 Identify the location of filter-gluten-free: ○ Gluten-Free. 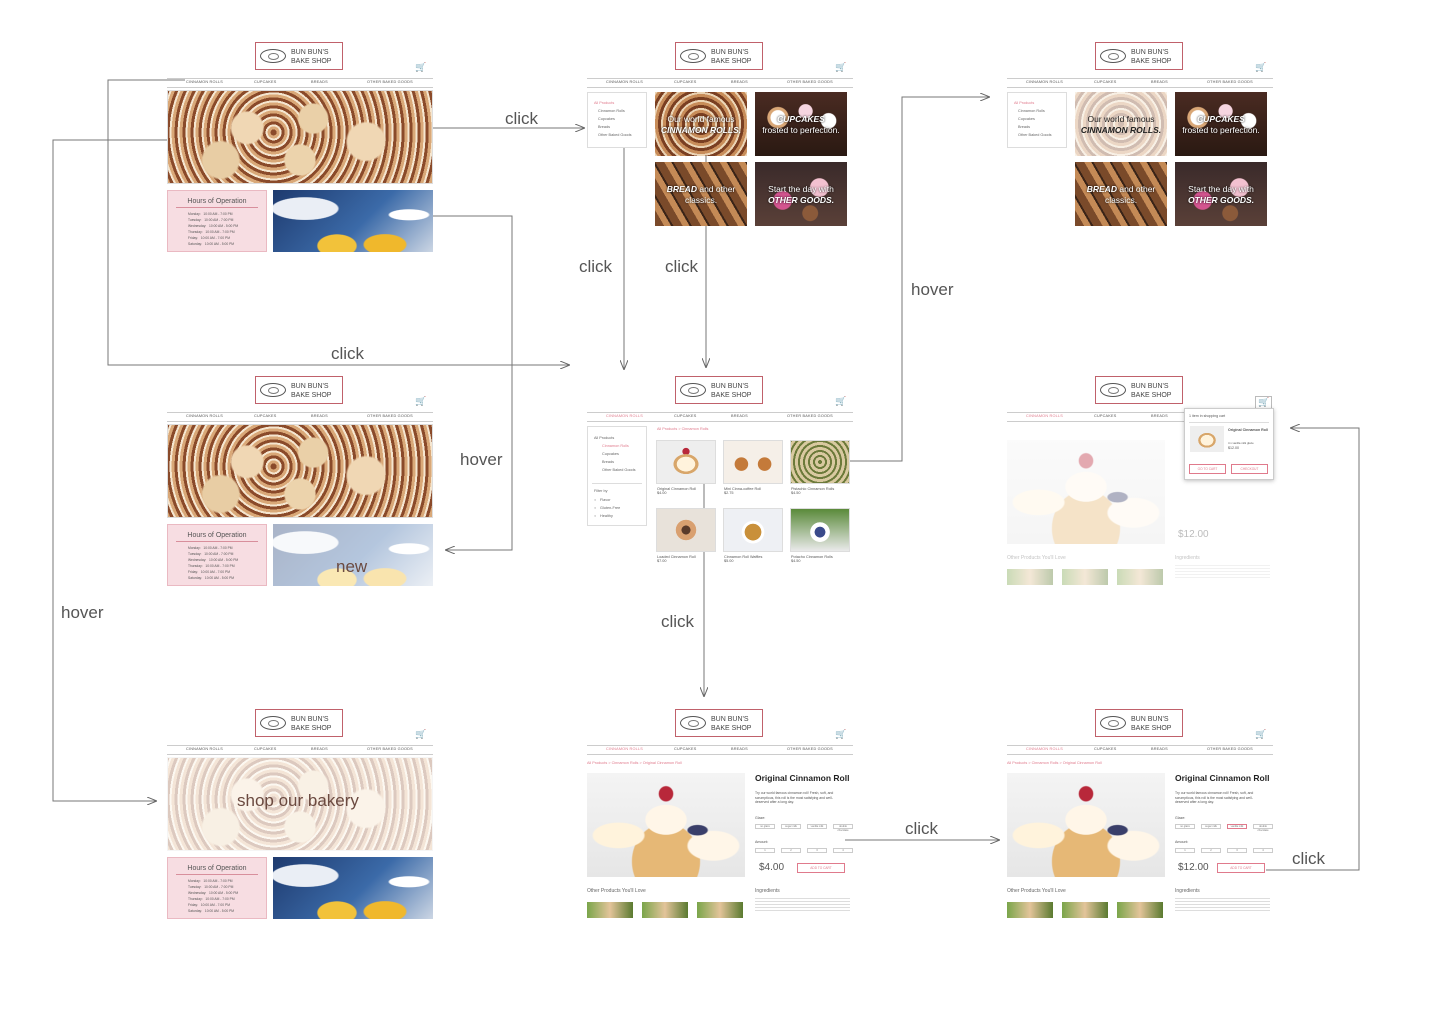
(607, 508).